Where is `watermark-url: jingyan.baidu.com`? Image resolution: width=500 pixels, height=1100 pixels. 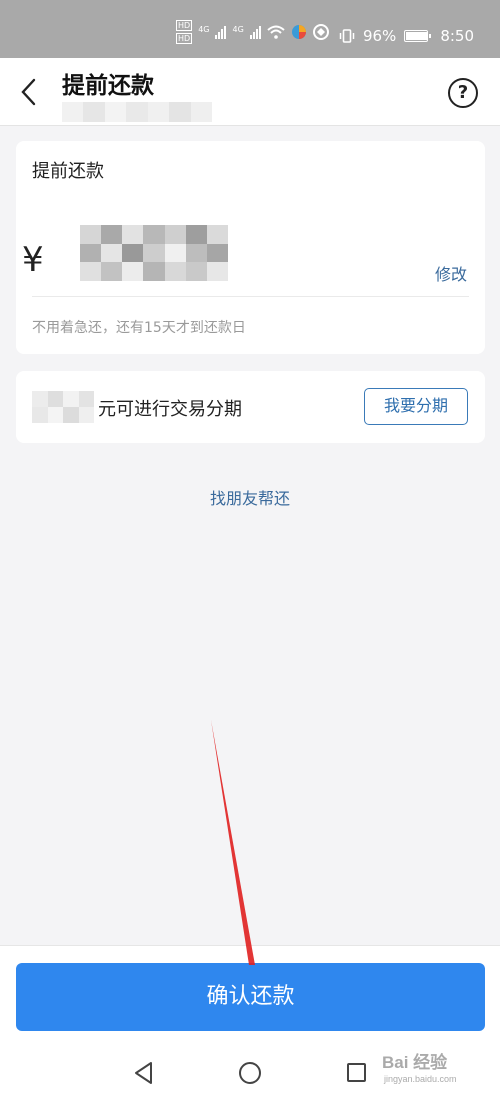 watermark-url: jingyan.baidu.com is located at coordinates (420, 1079).